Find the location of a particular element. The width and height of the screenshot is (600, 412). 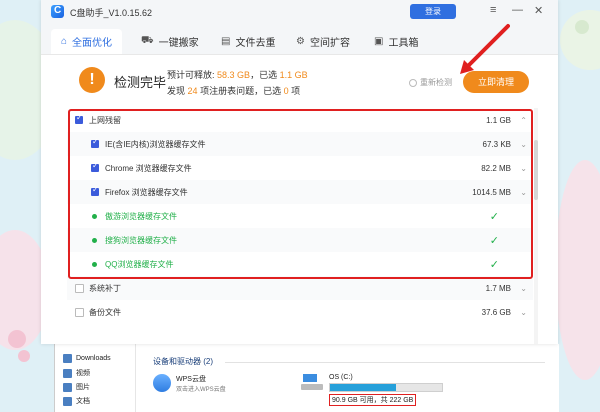

nav-item-downloads: Downloads is located at coordinates (87, 358).